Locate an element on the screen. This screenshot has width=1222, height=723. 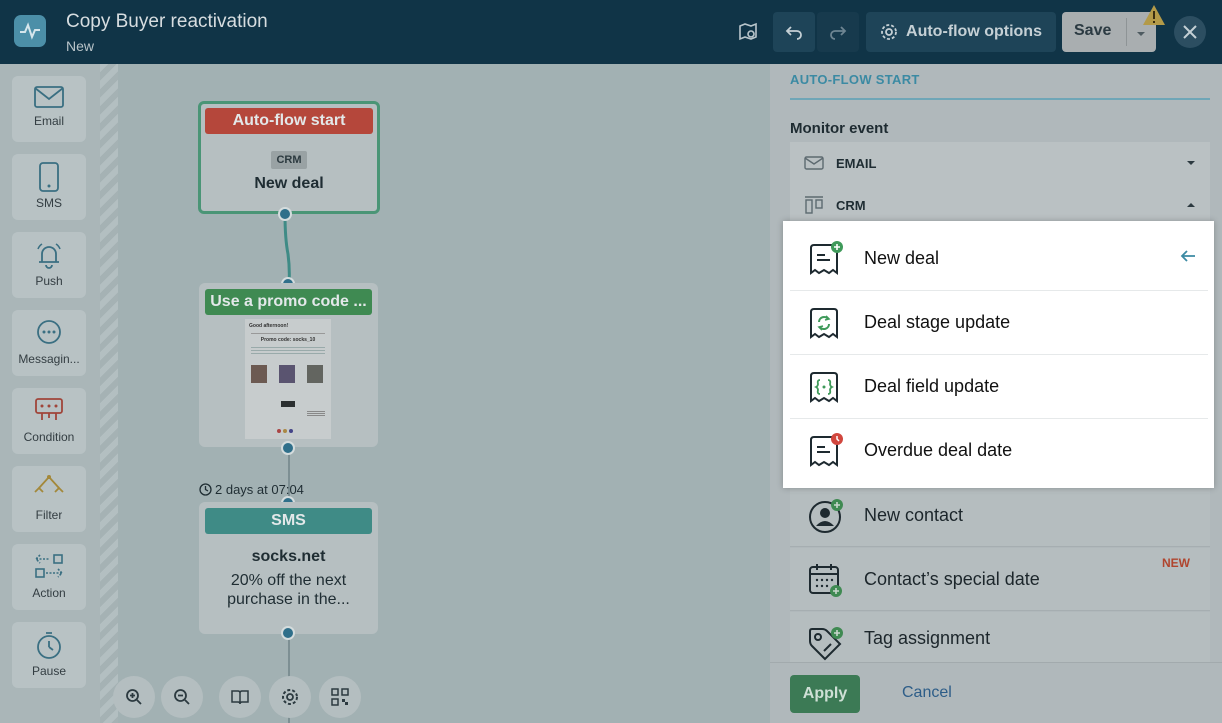
zoom-in-button is located at coordinates (134, 697).